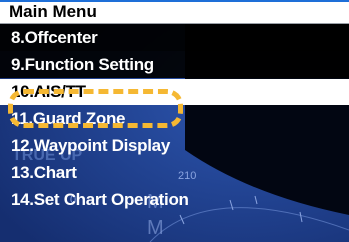 The width and height of the screenshot is (349, 242). What do you see at coordinates (174, 12) in the screenshot?
I see `menu-title: Main Menu` at bounding box center [174, 12].